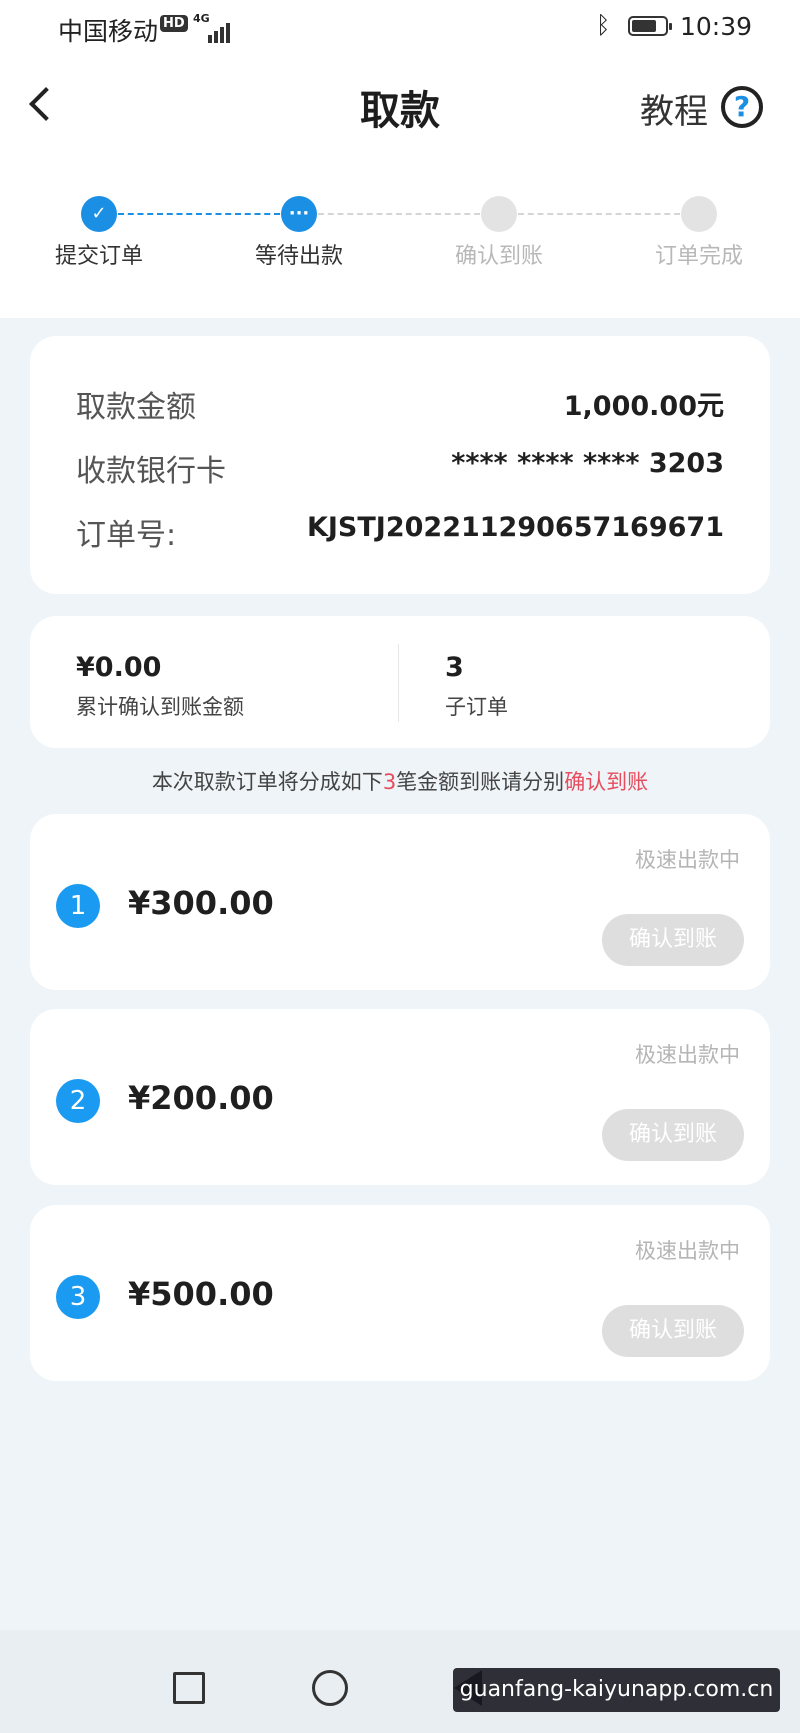 The height and width of the screenshot is (1733, 800). I want to click on battery-icon, so click(650, 26).